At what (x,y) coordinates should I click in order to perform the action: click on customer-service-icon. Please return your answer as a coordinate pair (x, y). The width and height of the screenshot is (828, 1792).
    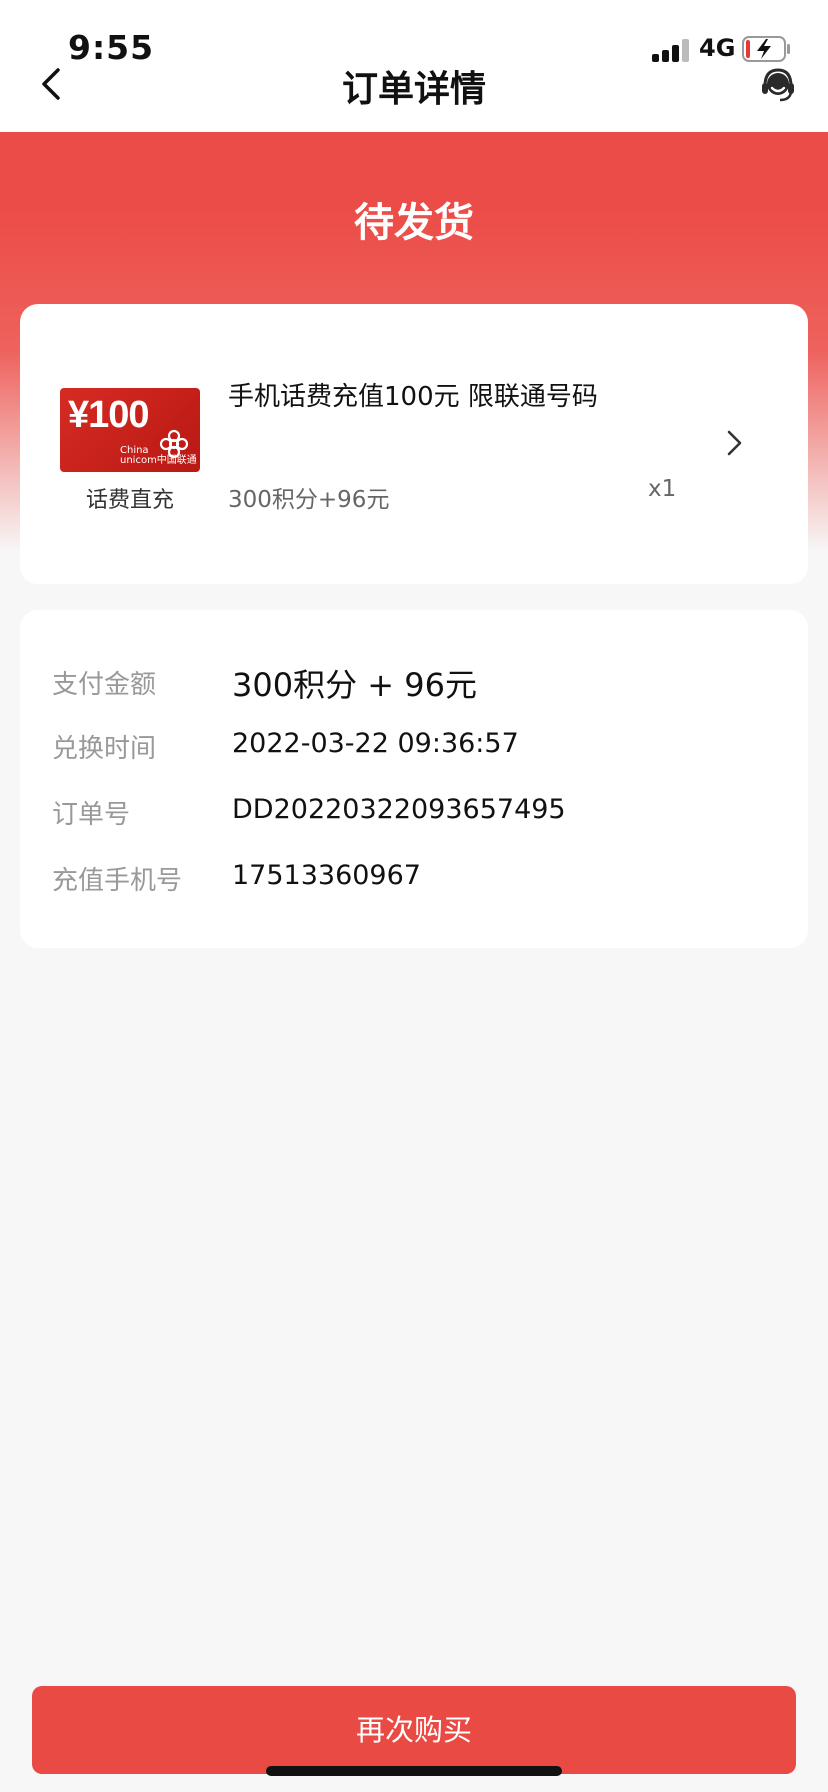
    Looking at the image, I should click on (778, 85).